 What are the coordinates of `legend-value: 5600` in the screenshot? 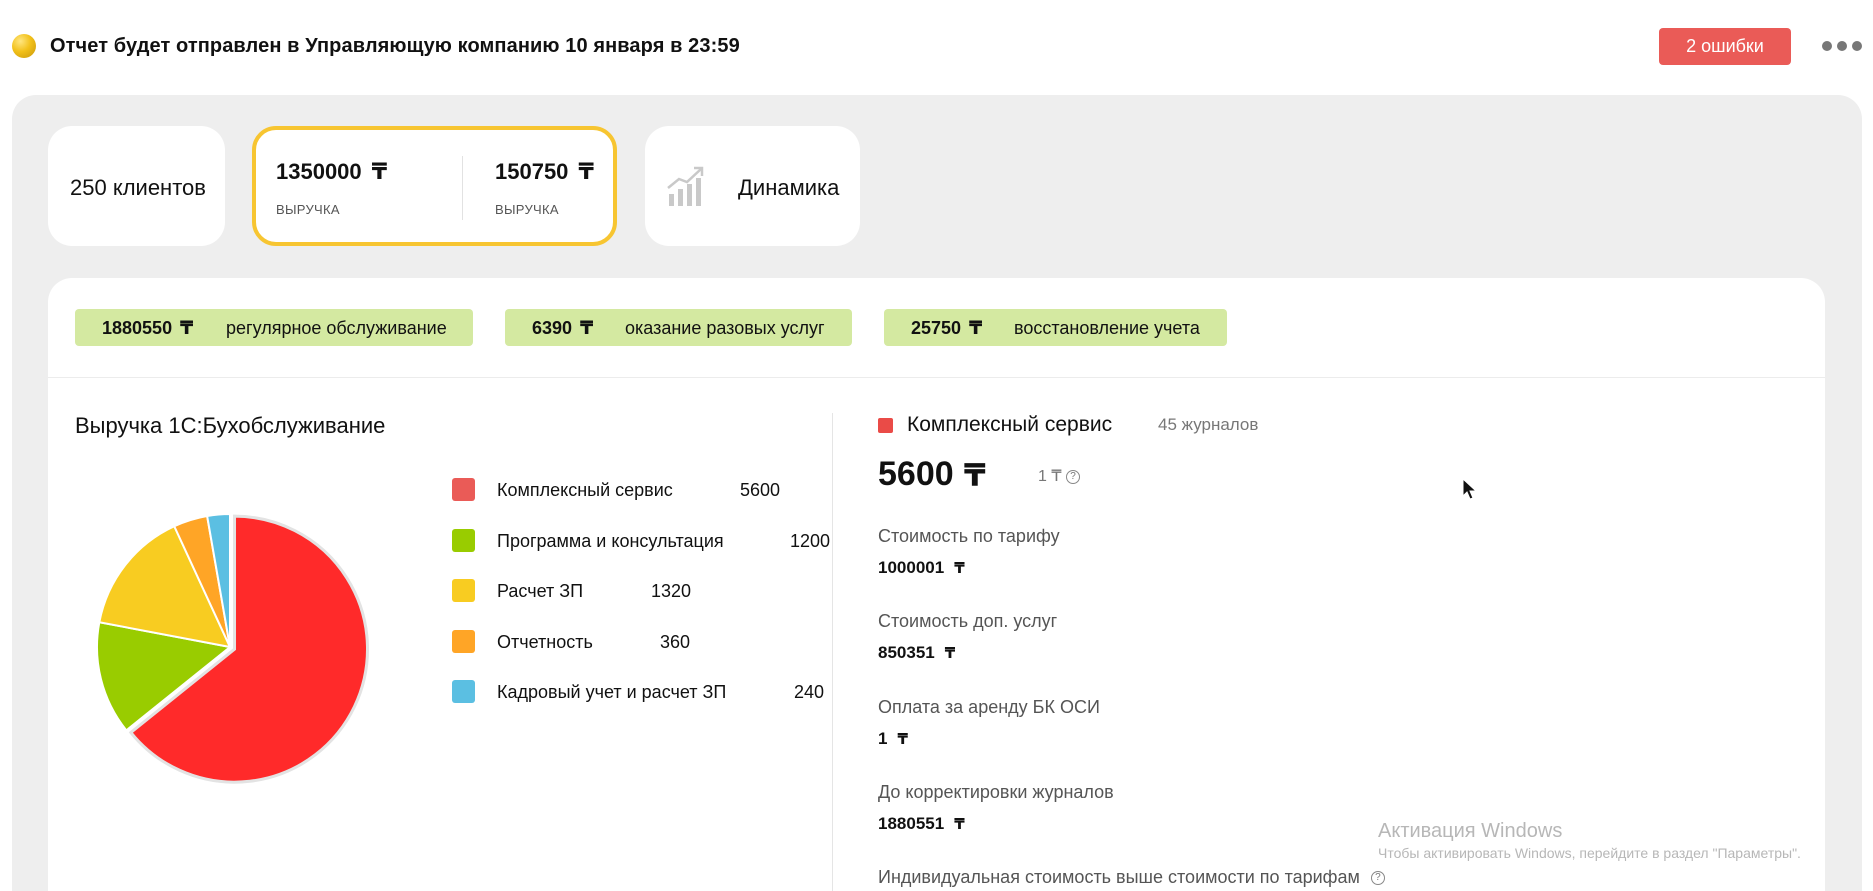 It's located at (760, 490).